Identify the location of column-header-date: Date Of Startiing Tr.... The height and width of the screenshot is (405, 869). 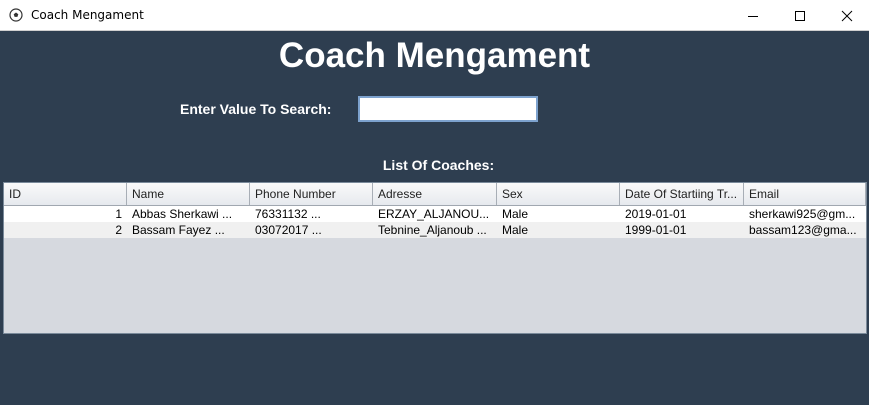
(682, 194).